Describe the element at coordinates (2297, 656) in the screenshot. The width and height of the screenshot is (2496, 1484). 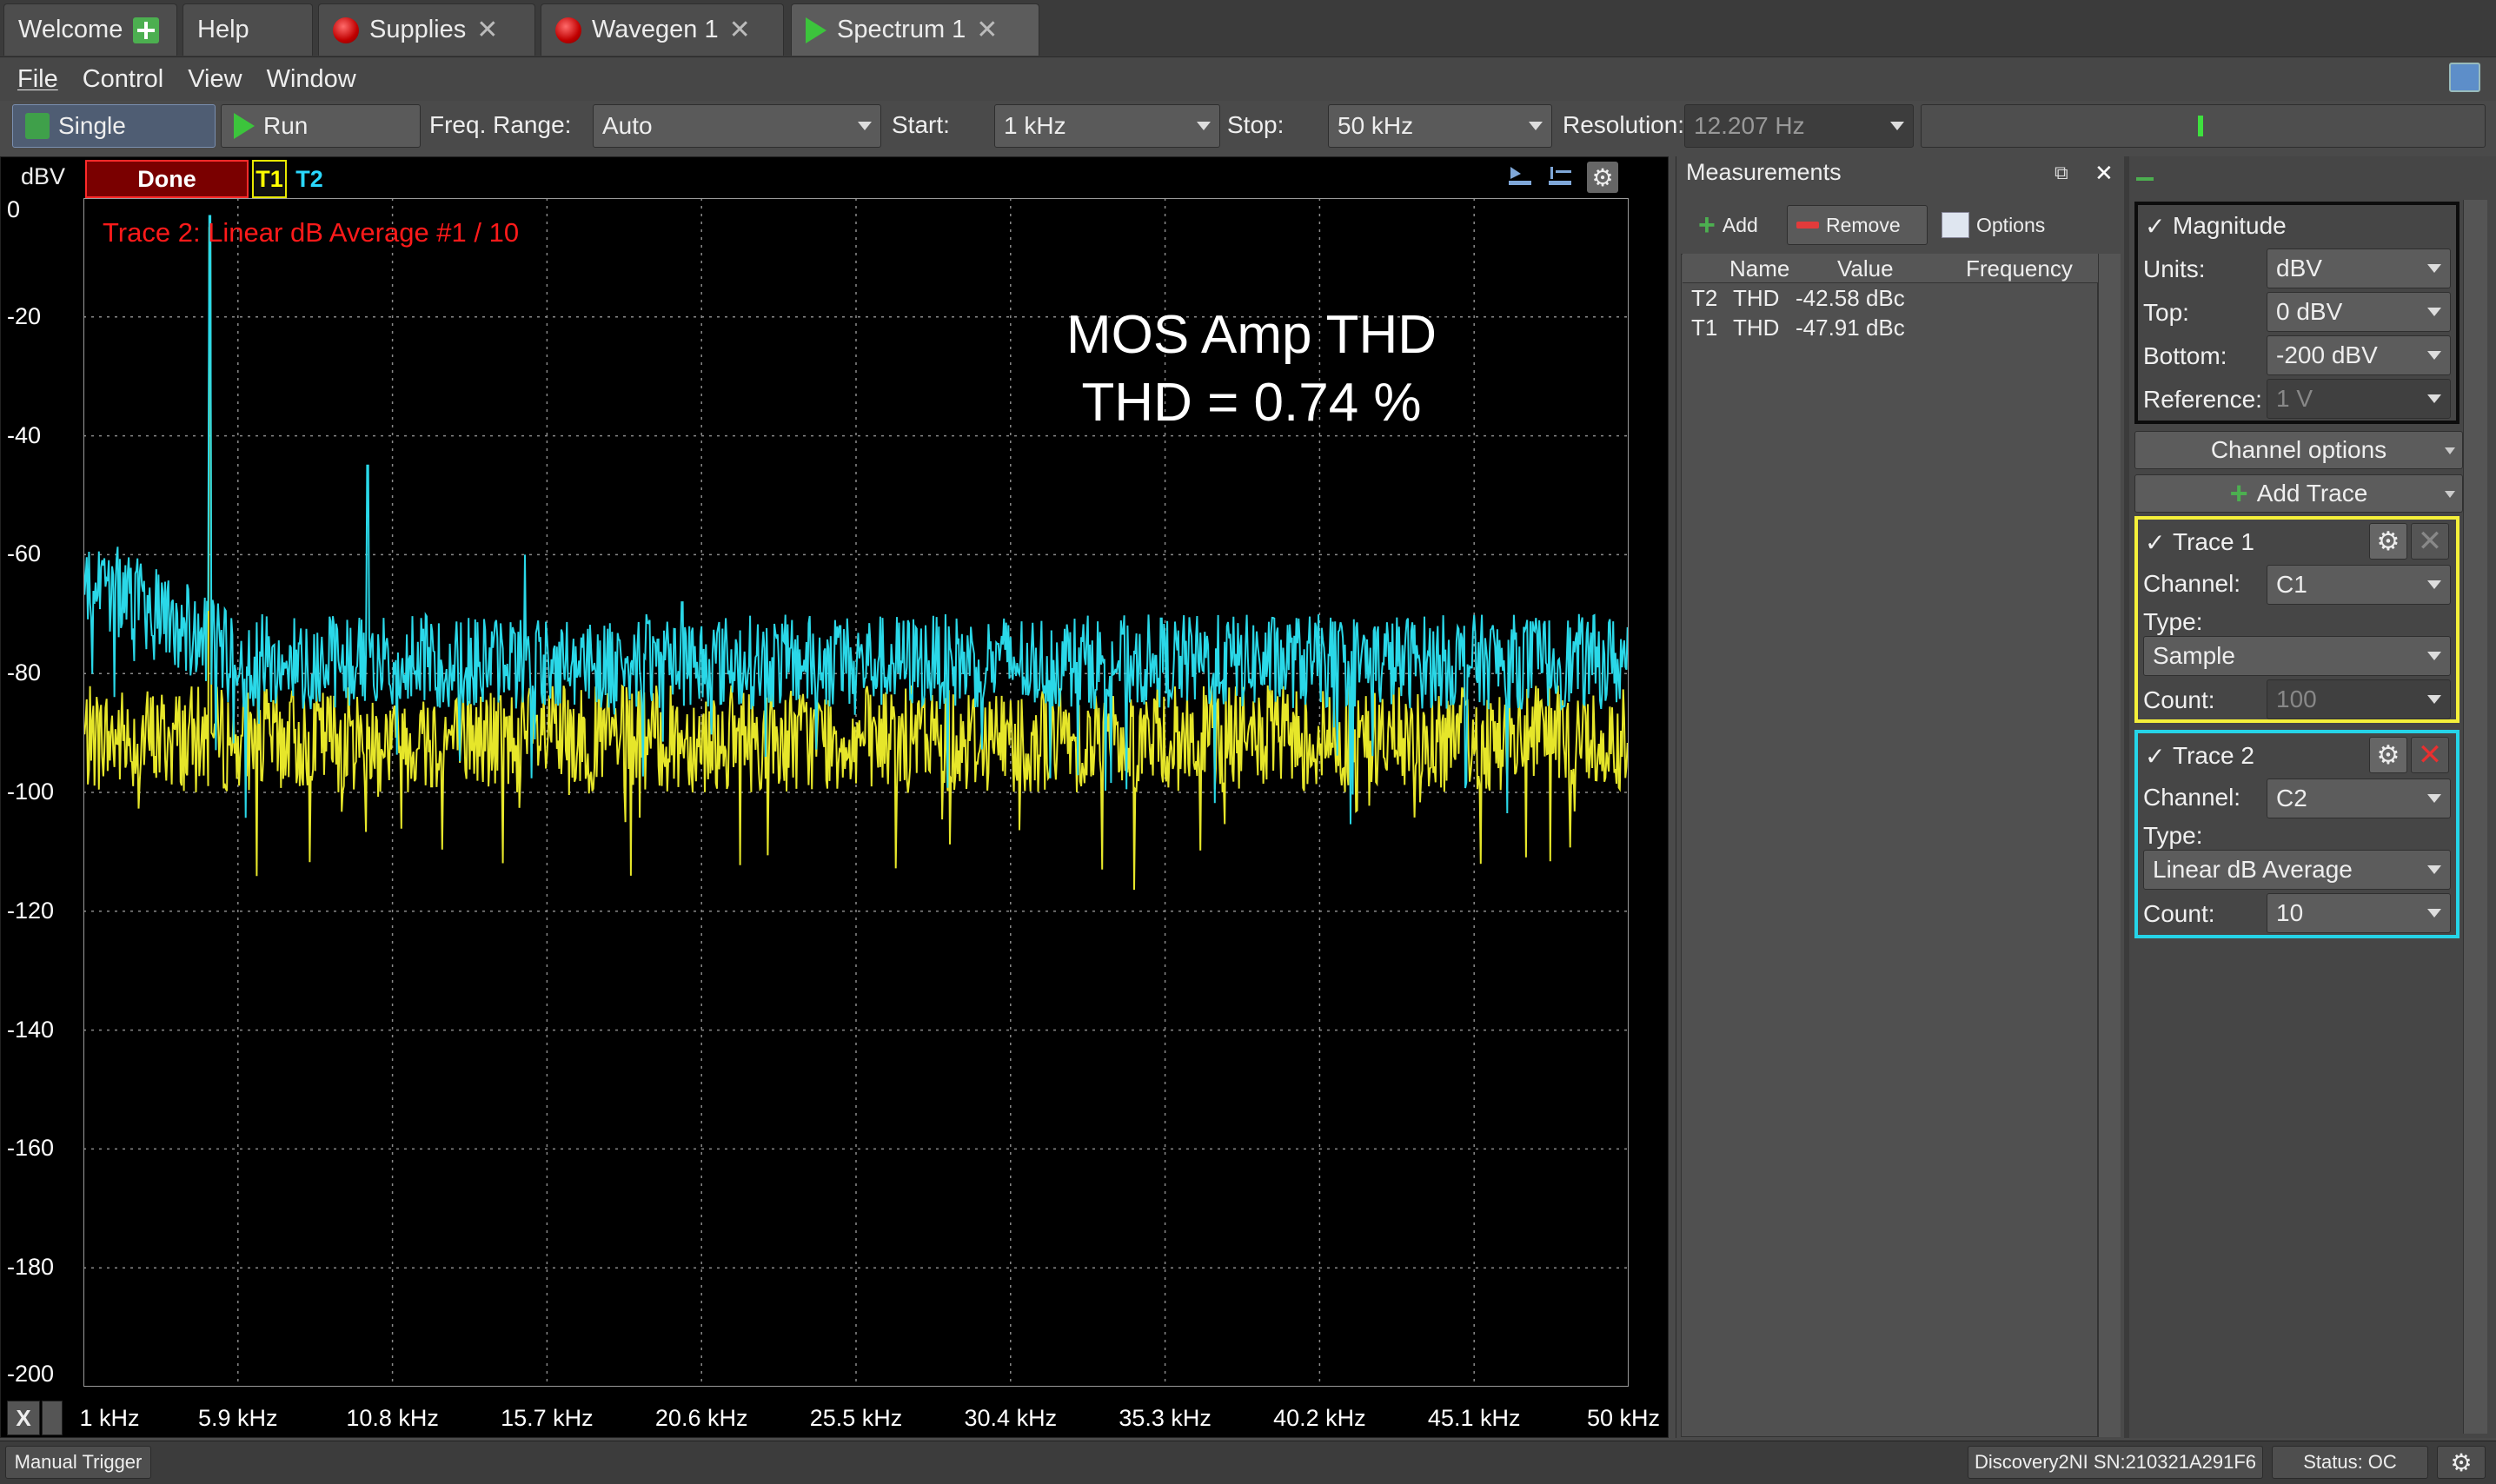
I see `trace1-type-select: Sample` at that location.